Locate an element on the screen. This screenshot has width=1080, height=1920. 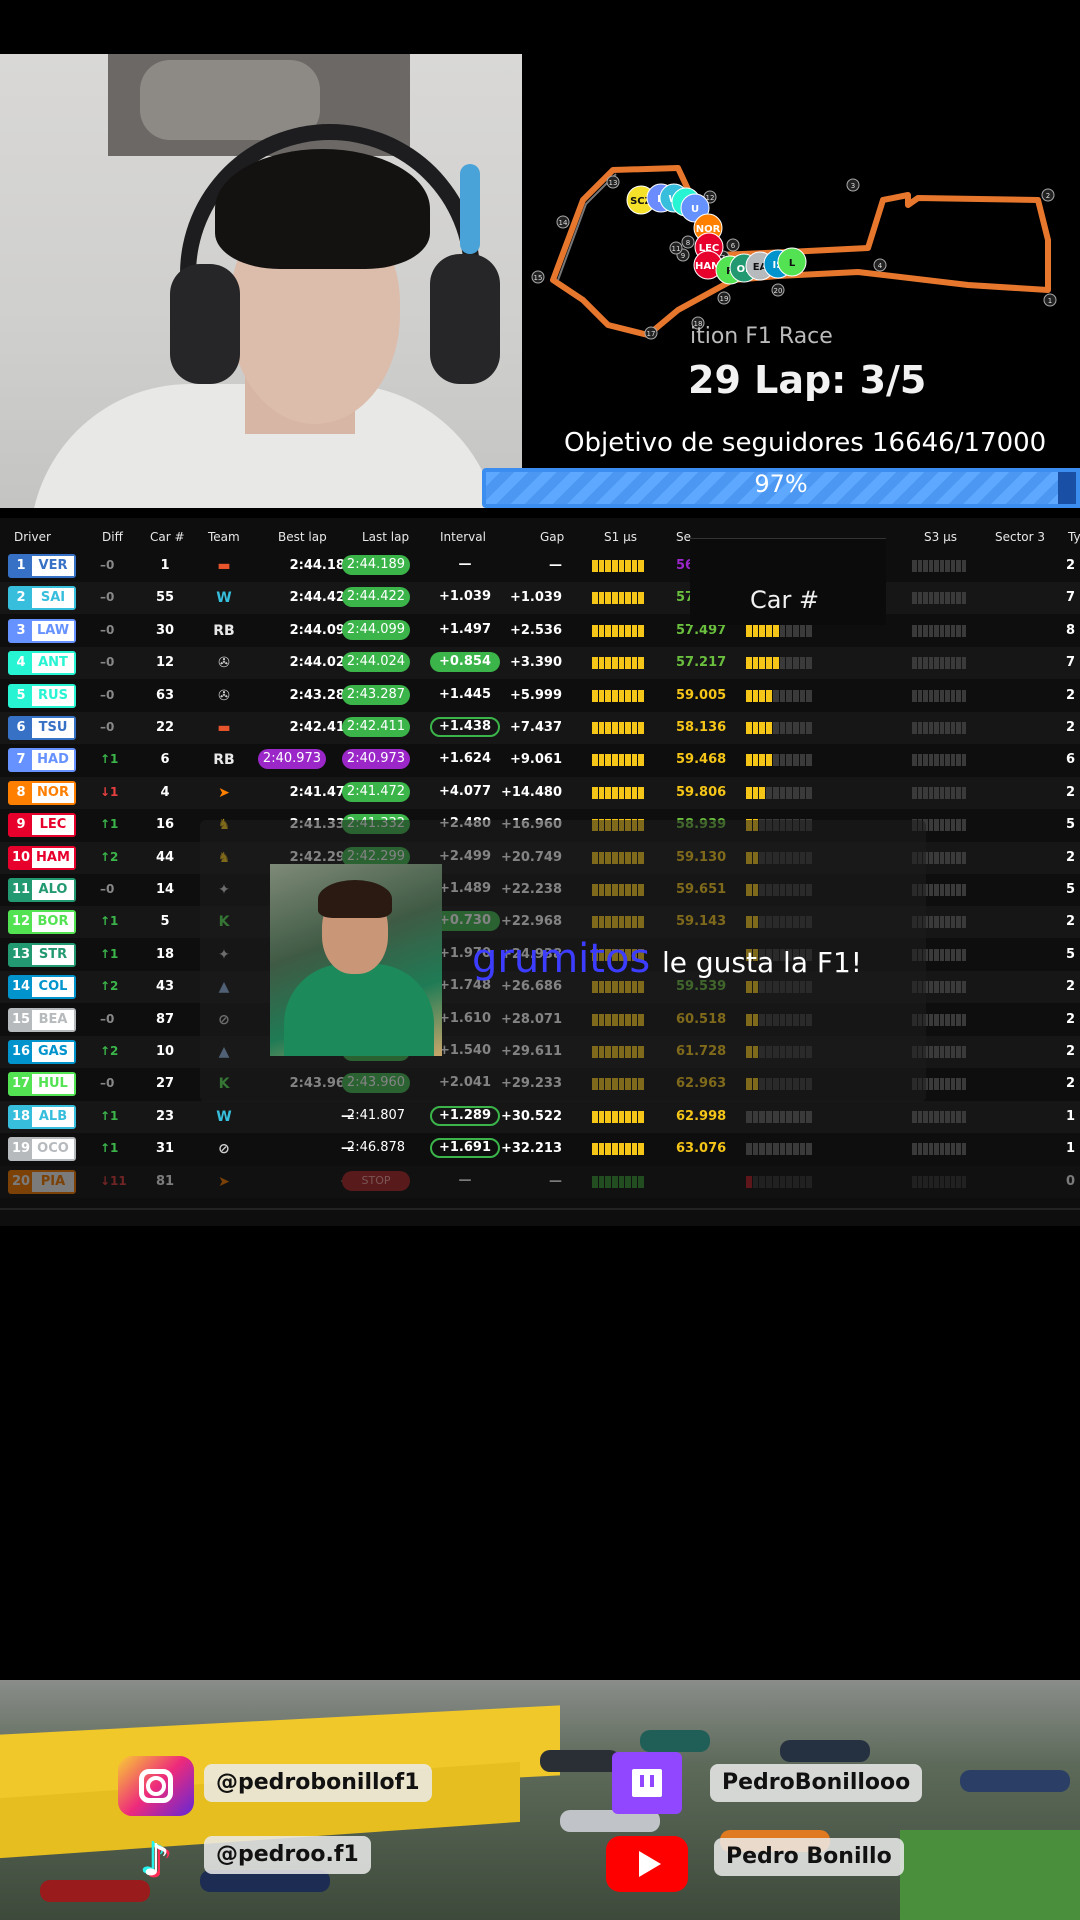
gap: +7.437 is located at coordinates (535, 727).